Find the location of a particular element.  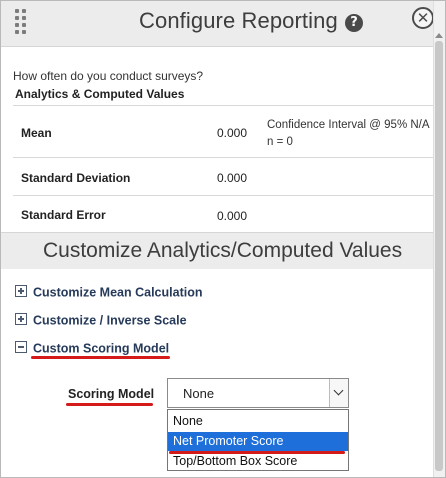

scoring-model-label: Scoring Model is located at coordinates (111, 394).